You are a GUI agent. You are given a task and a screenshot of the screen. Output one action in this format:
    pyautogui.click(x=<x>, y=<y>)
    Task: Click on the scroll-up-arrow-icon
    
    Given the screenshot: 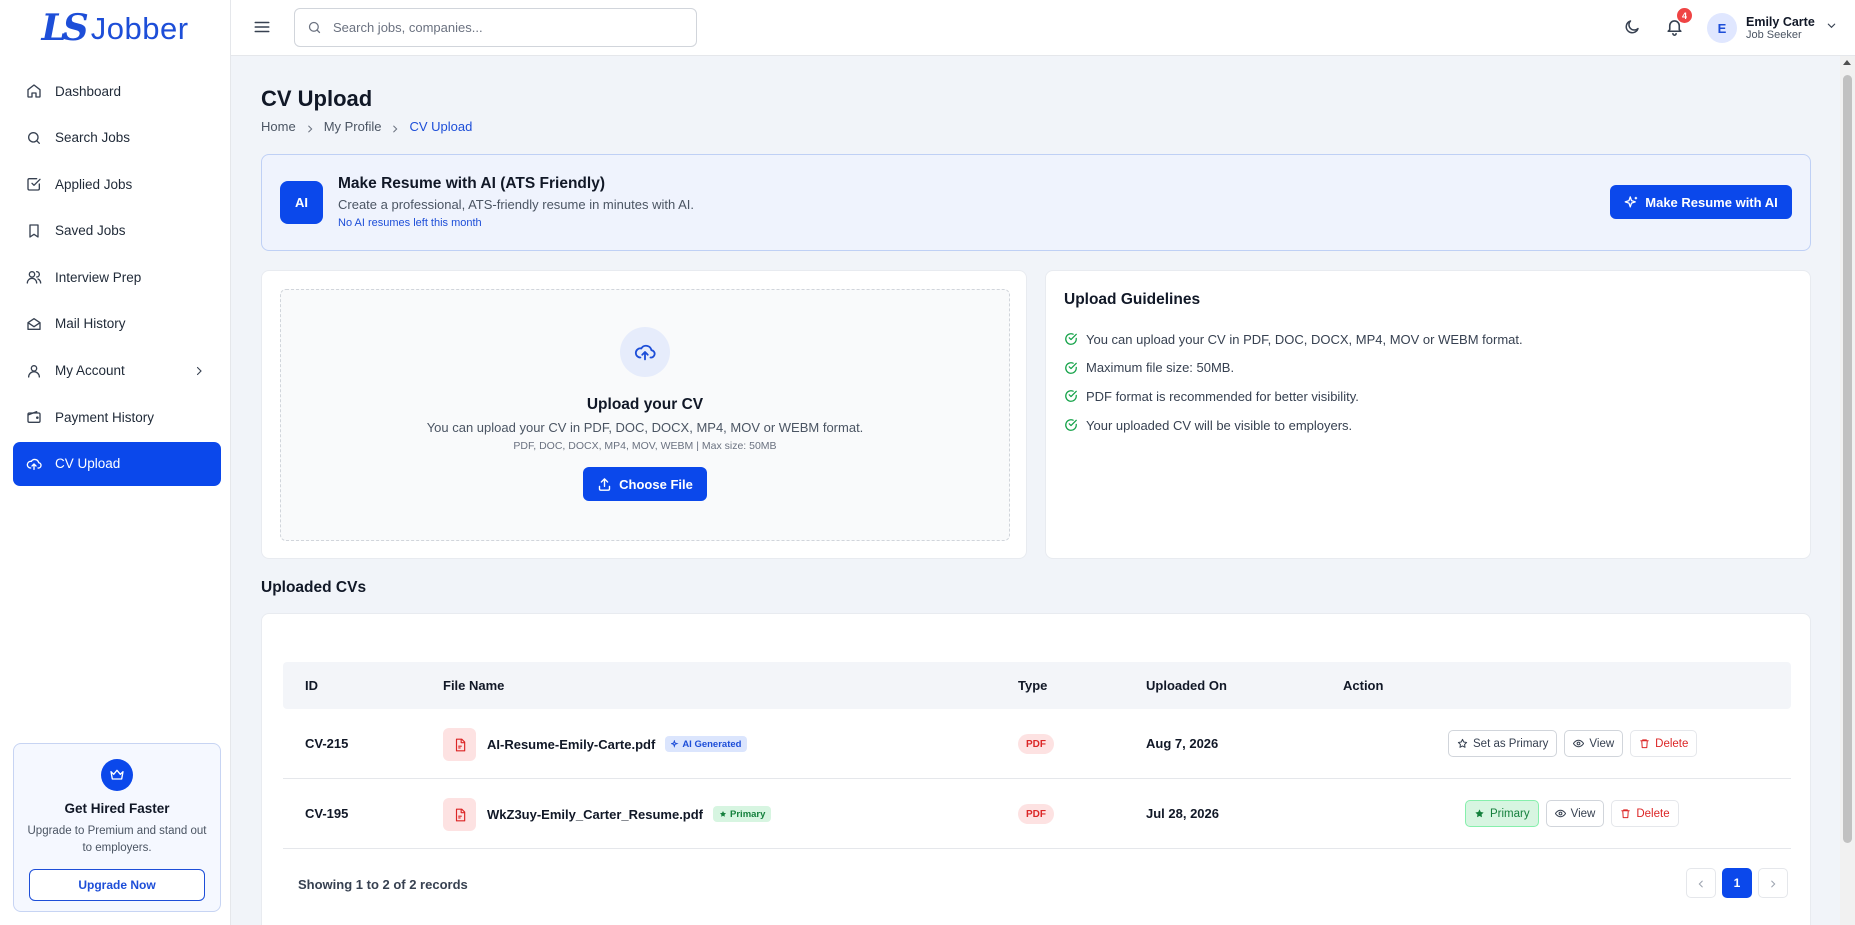 What is the action you would take?
    pyautogui.click(x=1847, y=62)
    